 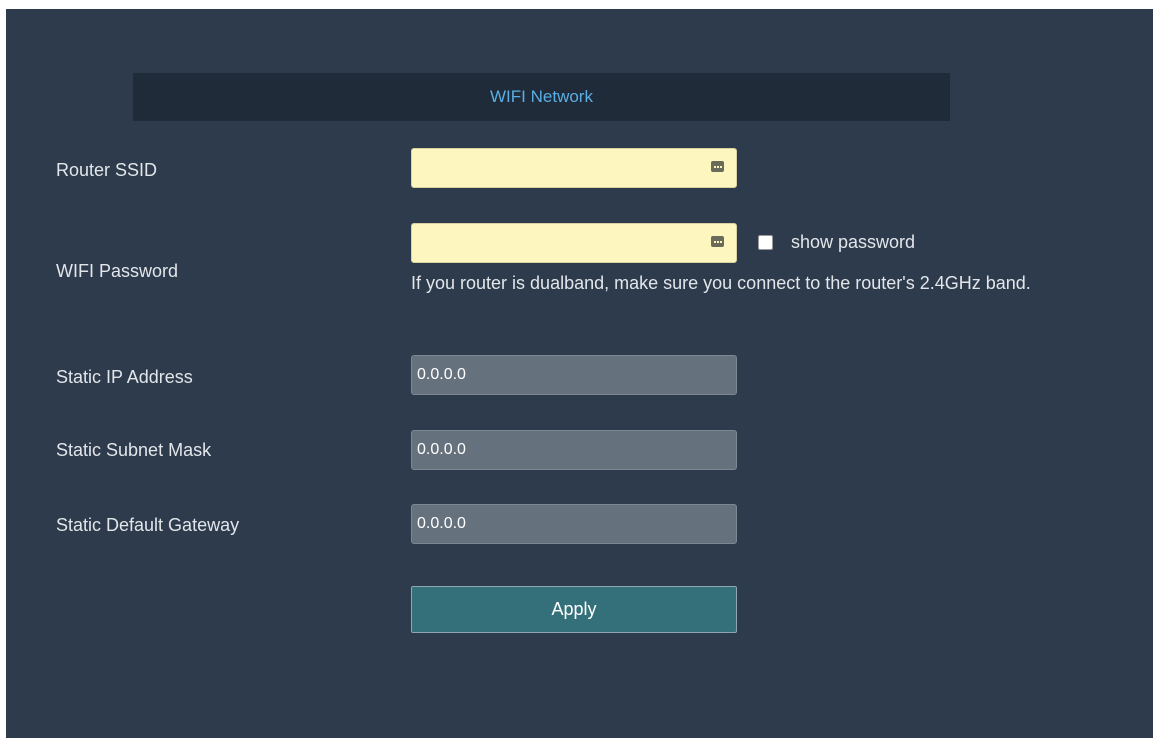 What do you see at coordinates (117, 271) in the screenshot?
I see `wifi-password-label: WIFI Password` at bounding box center [117, 271].